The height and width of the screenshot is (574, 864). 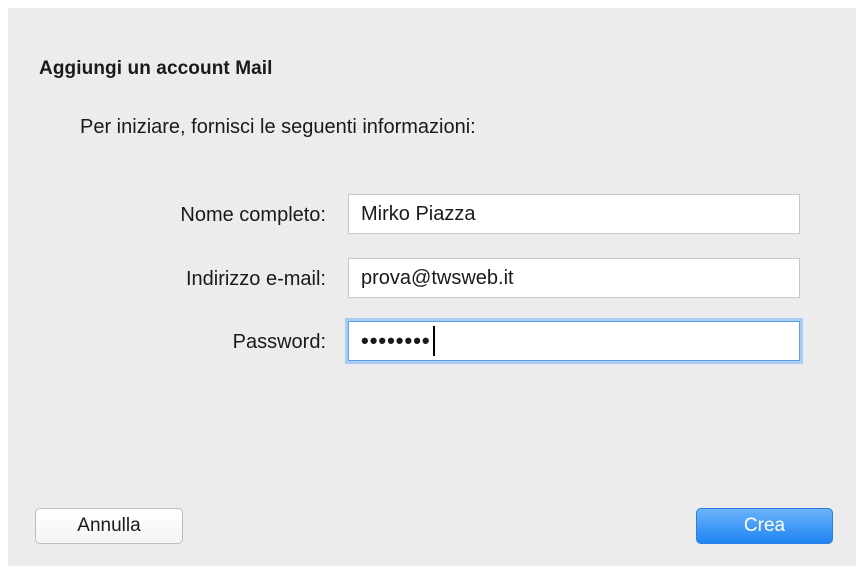 What do you see at coordinates (253, 215) in the screenshot?
I see `full-name-label: Nome completo:` at bounding box center [253, 215].